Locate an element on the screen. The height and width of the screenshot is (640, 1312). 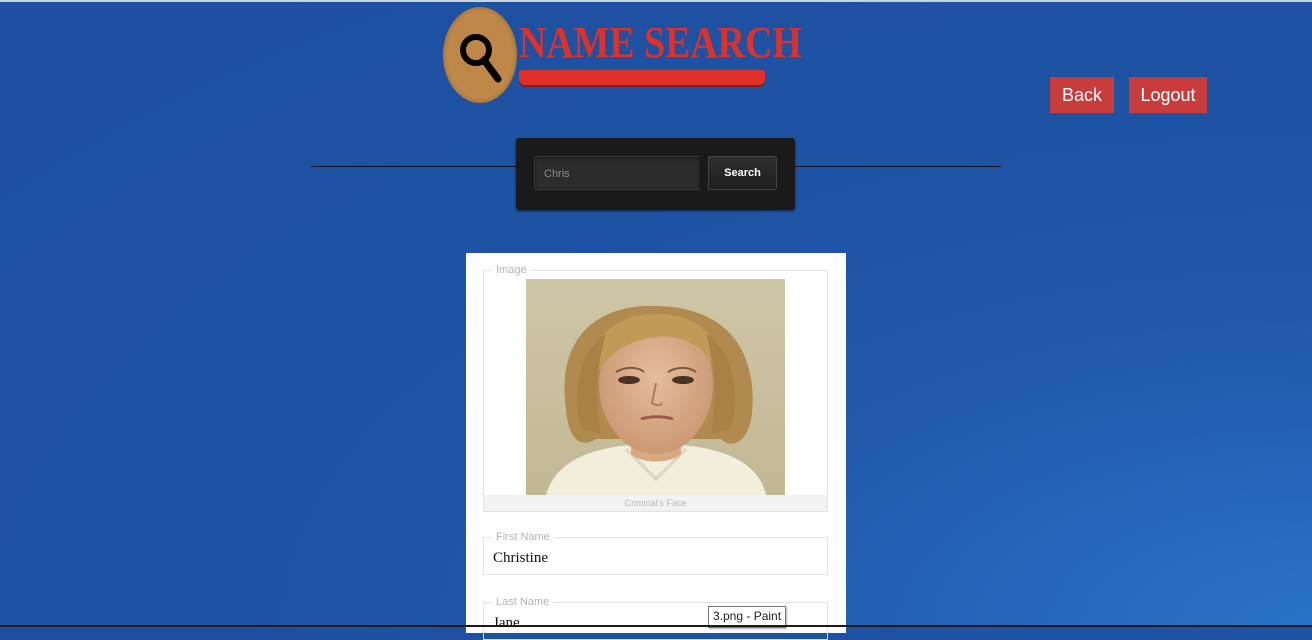
portrait-image is located at coordinates (655, 387).